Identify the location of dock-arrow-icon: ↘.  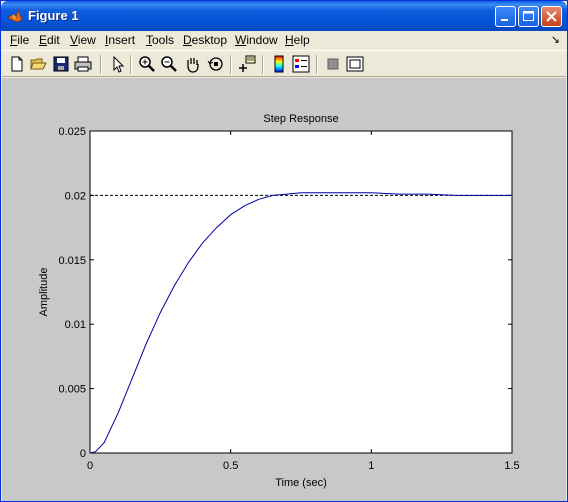
(555, 39).